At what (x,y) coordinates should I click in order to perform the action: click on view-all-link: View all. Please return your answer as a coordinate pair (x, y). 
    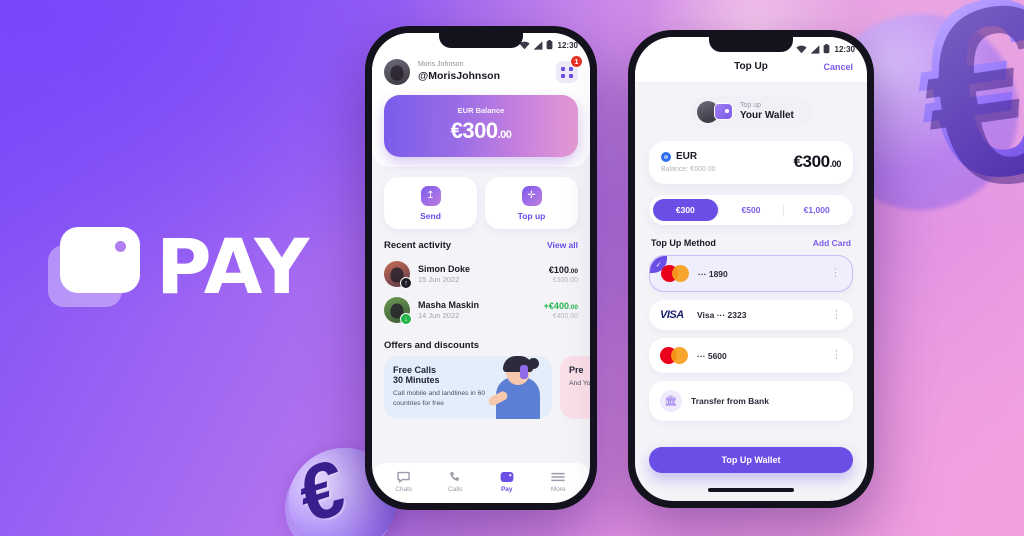
    Looking at the image, I should click on (562, 245).